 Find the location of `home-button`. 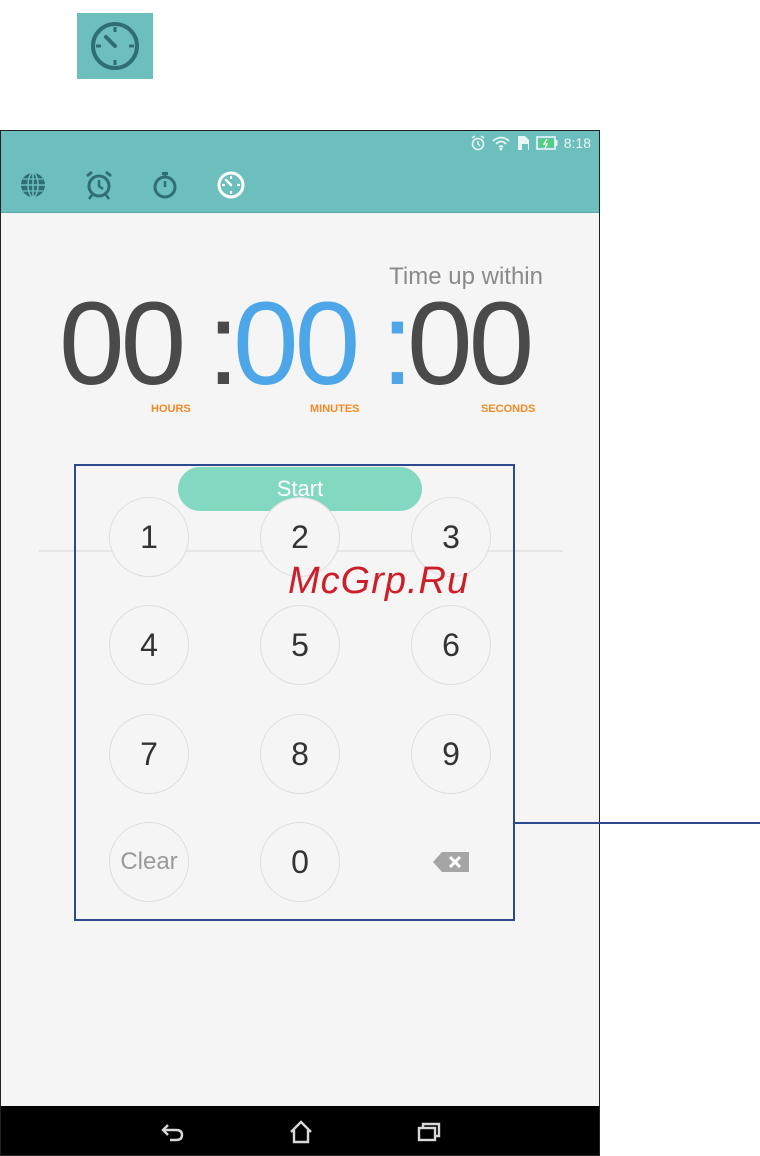

home-button is located at coordinates (301, 1132).